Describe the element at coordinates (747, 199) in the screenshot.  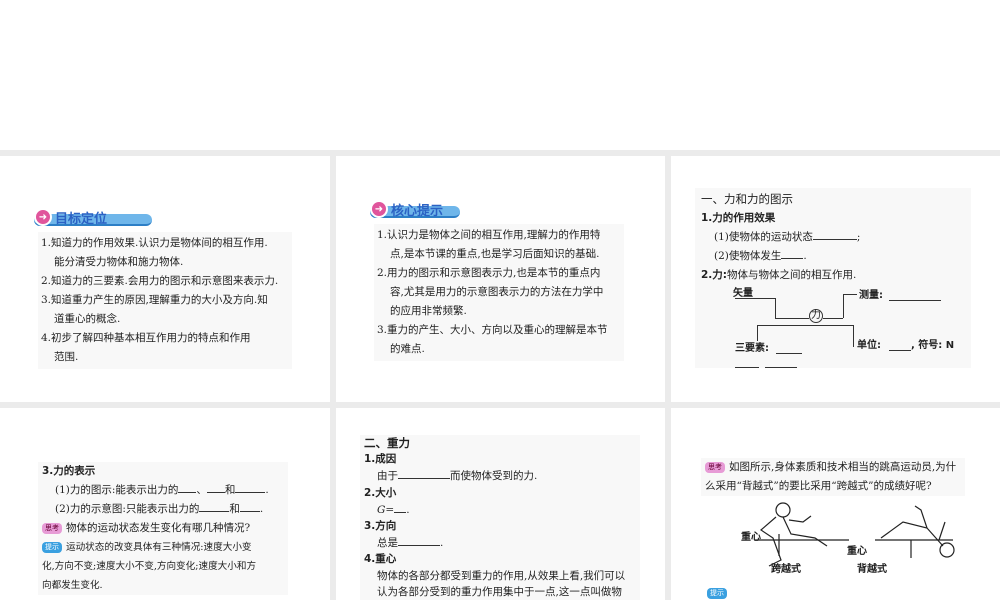
I see `section-title: 一、力和力的图示` at that location.